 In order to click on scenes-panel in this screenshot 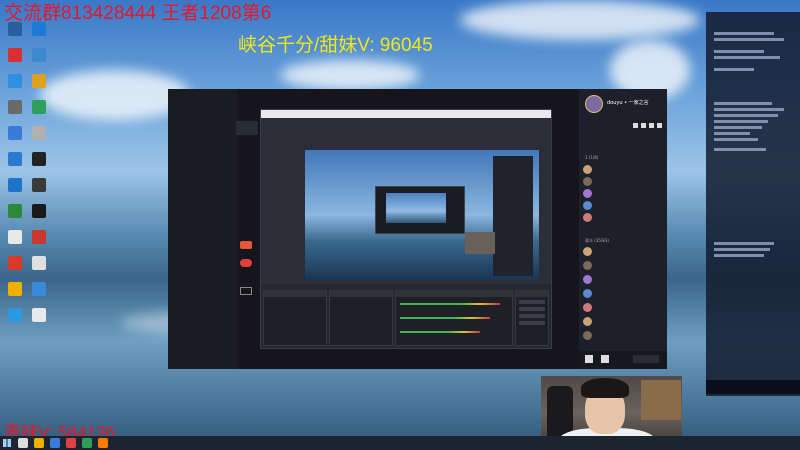, I will do `click(295, 318)`.